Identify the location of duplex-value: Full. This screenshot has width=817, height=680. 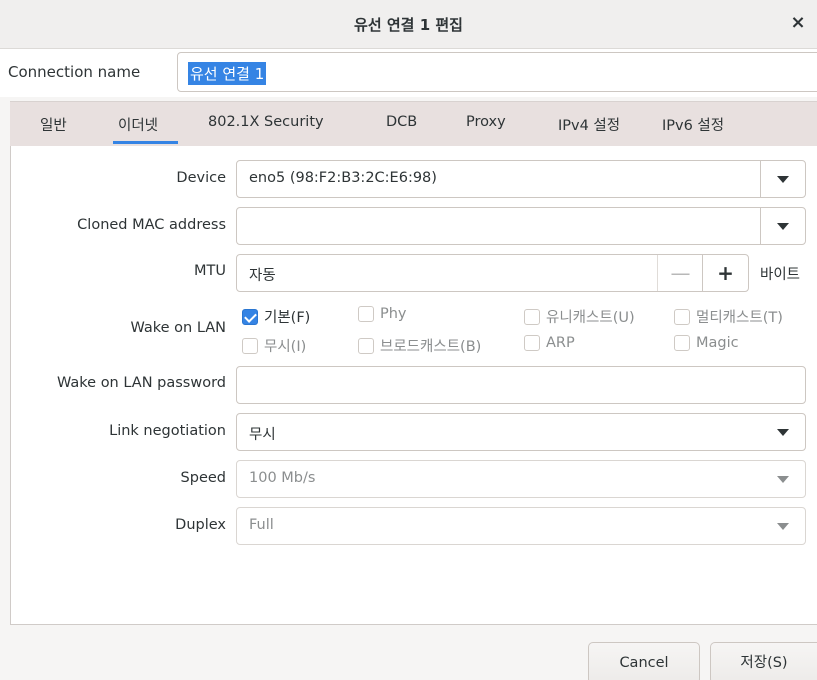
(261, 525).